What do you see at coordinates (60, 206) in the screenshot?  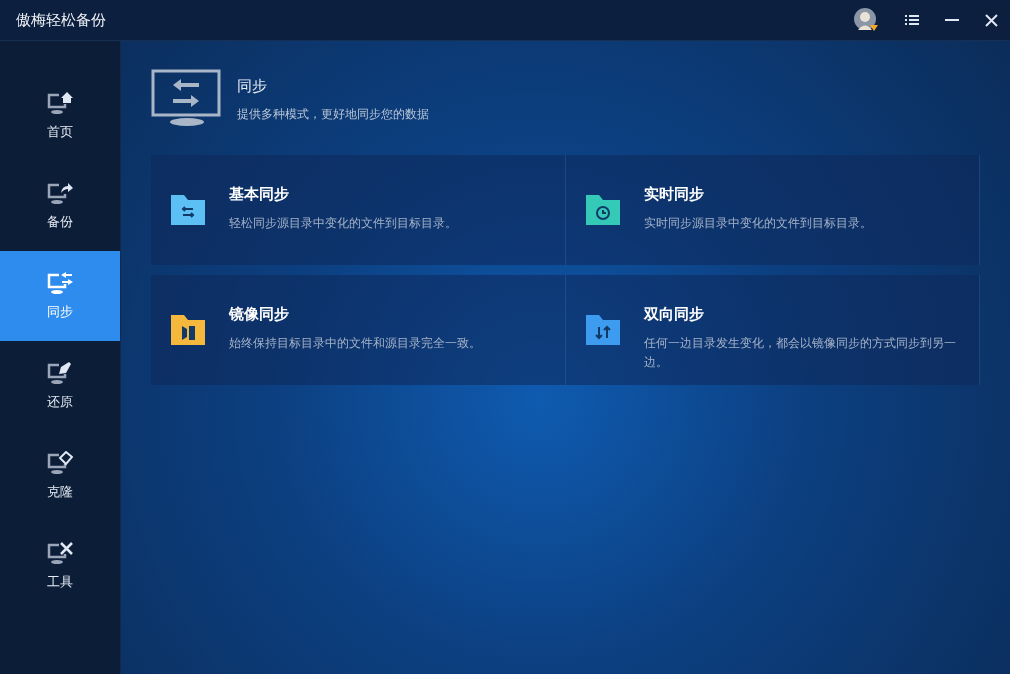 I see `sidebar-item: 备份` at bounding box center [60, 206].